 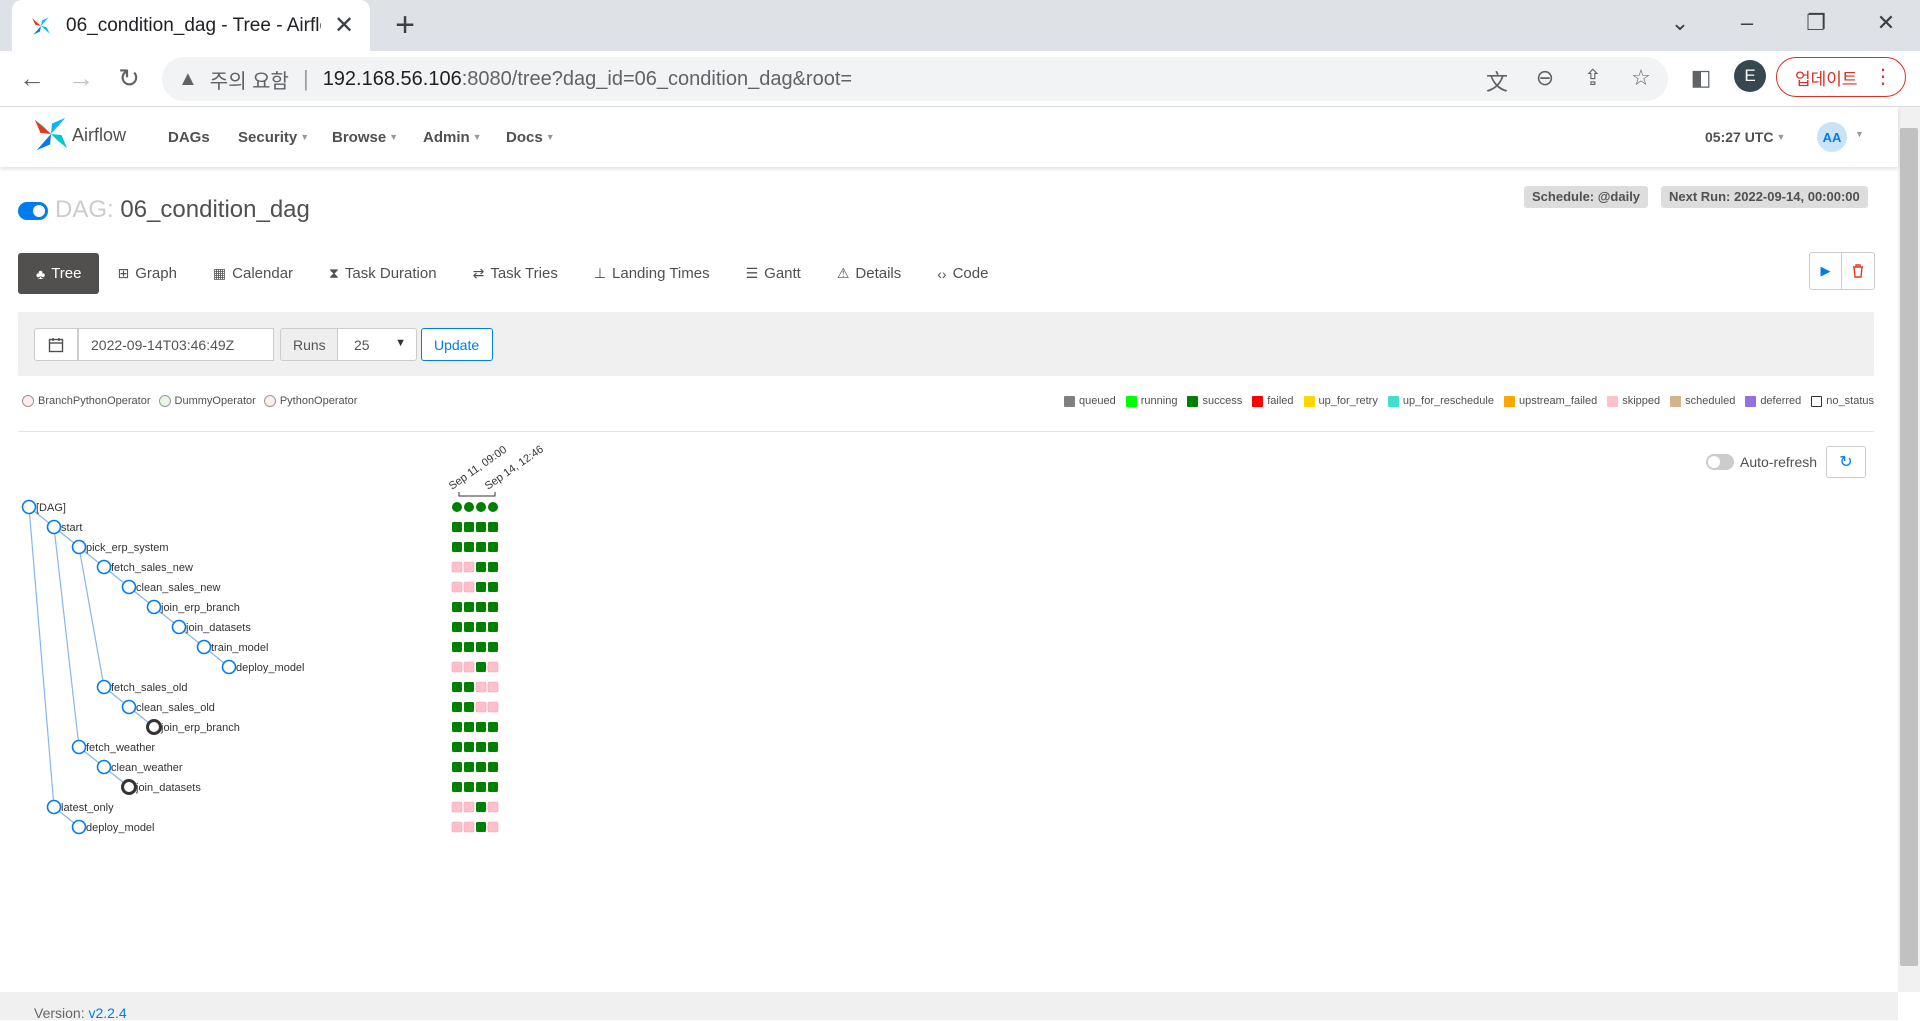 I want to click on browser-tab: 06_condition_dag - Tree - Airflow ✕, so click(x=191, y=25).